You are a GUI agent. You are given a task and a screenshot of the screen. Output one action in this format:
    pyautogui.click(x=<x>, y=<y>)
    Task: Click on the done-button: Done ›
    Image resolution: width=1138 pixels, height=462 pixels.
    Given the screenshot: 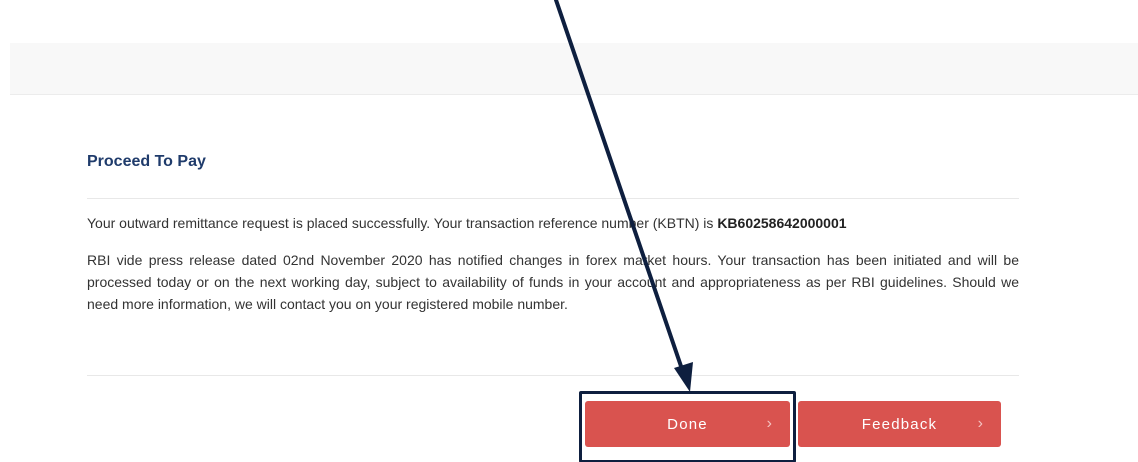 What is the action you would take?
    pyautogui.click(x=687, y=424)
    